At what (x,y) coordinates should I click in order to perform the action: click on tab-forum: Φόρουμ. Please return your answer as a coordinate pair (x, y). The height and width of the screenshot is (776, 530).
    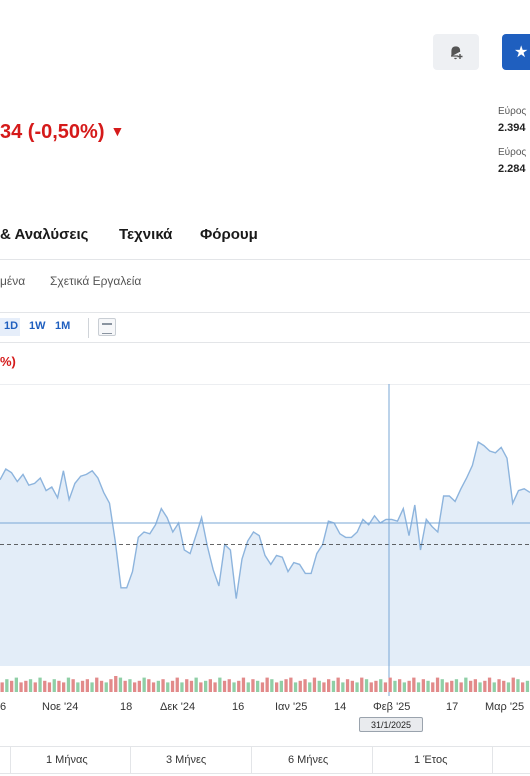
    Looking at the image, I should click on (229, 235).